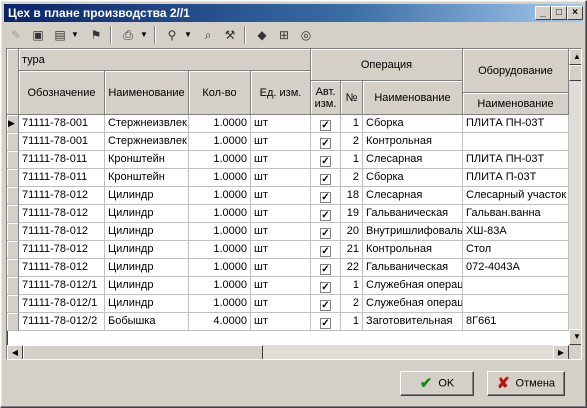 This screenshot has width=587, height=408. I want to click on cell-eq-name: 072-4043А, so click(516, 268).